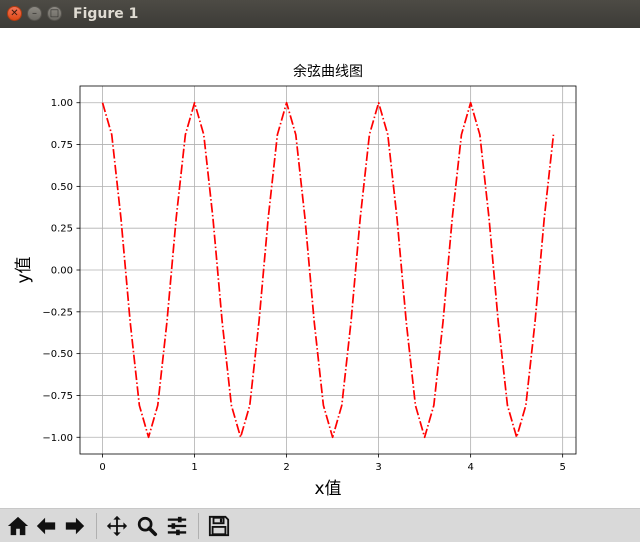 The width and height of the screenshot is (640, 542). Describe the element at coordinates (286, 467) in the screenshot. I see `x-tick-label: 2` at that location.